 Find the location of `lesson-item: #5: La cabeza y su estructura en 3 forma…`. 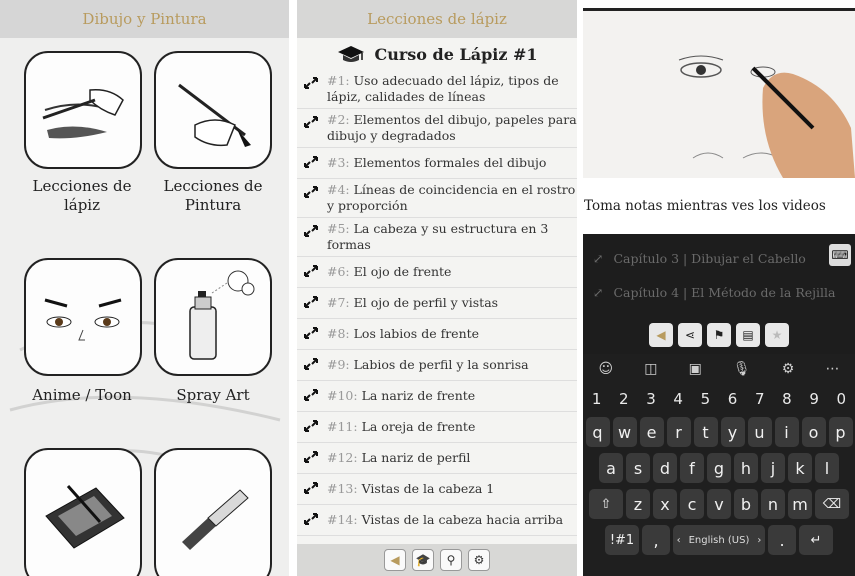

lesson-item: #5: La cabeza y su estructura en 3 forma… is located at coordinates (437, 237).